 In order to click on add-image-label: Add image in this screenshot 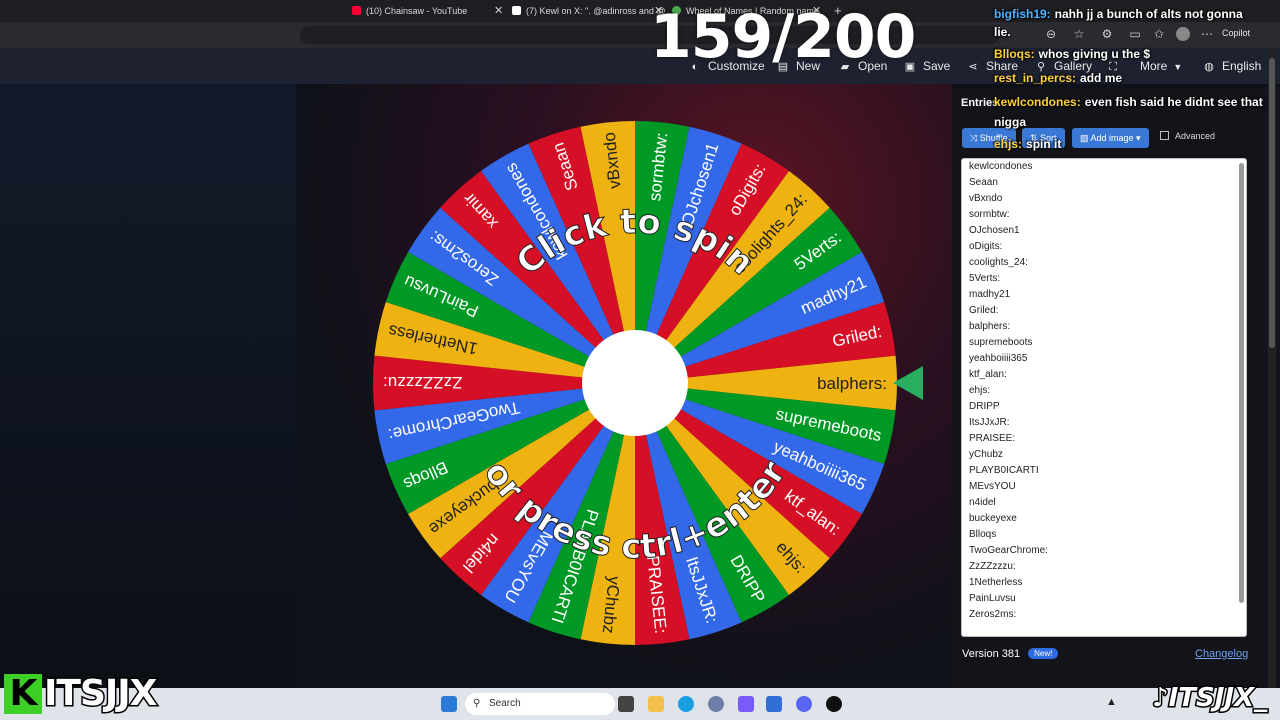, I will do `click(1112, 138)`.